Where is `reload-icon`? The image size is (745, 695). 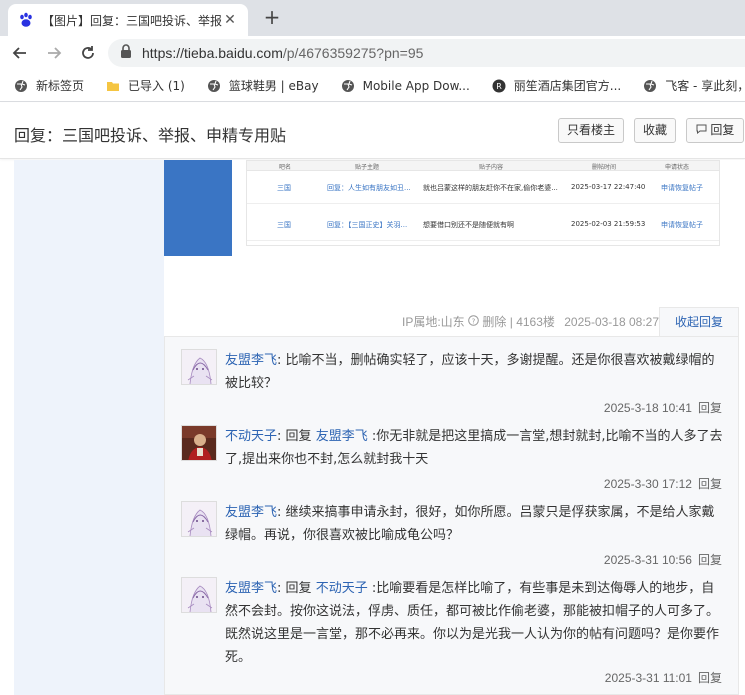 reload-icon is located at coordinates (88, 53).